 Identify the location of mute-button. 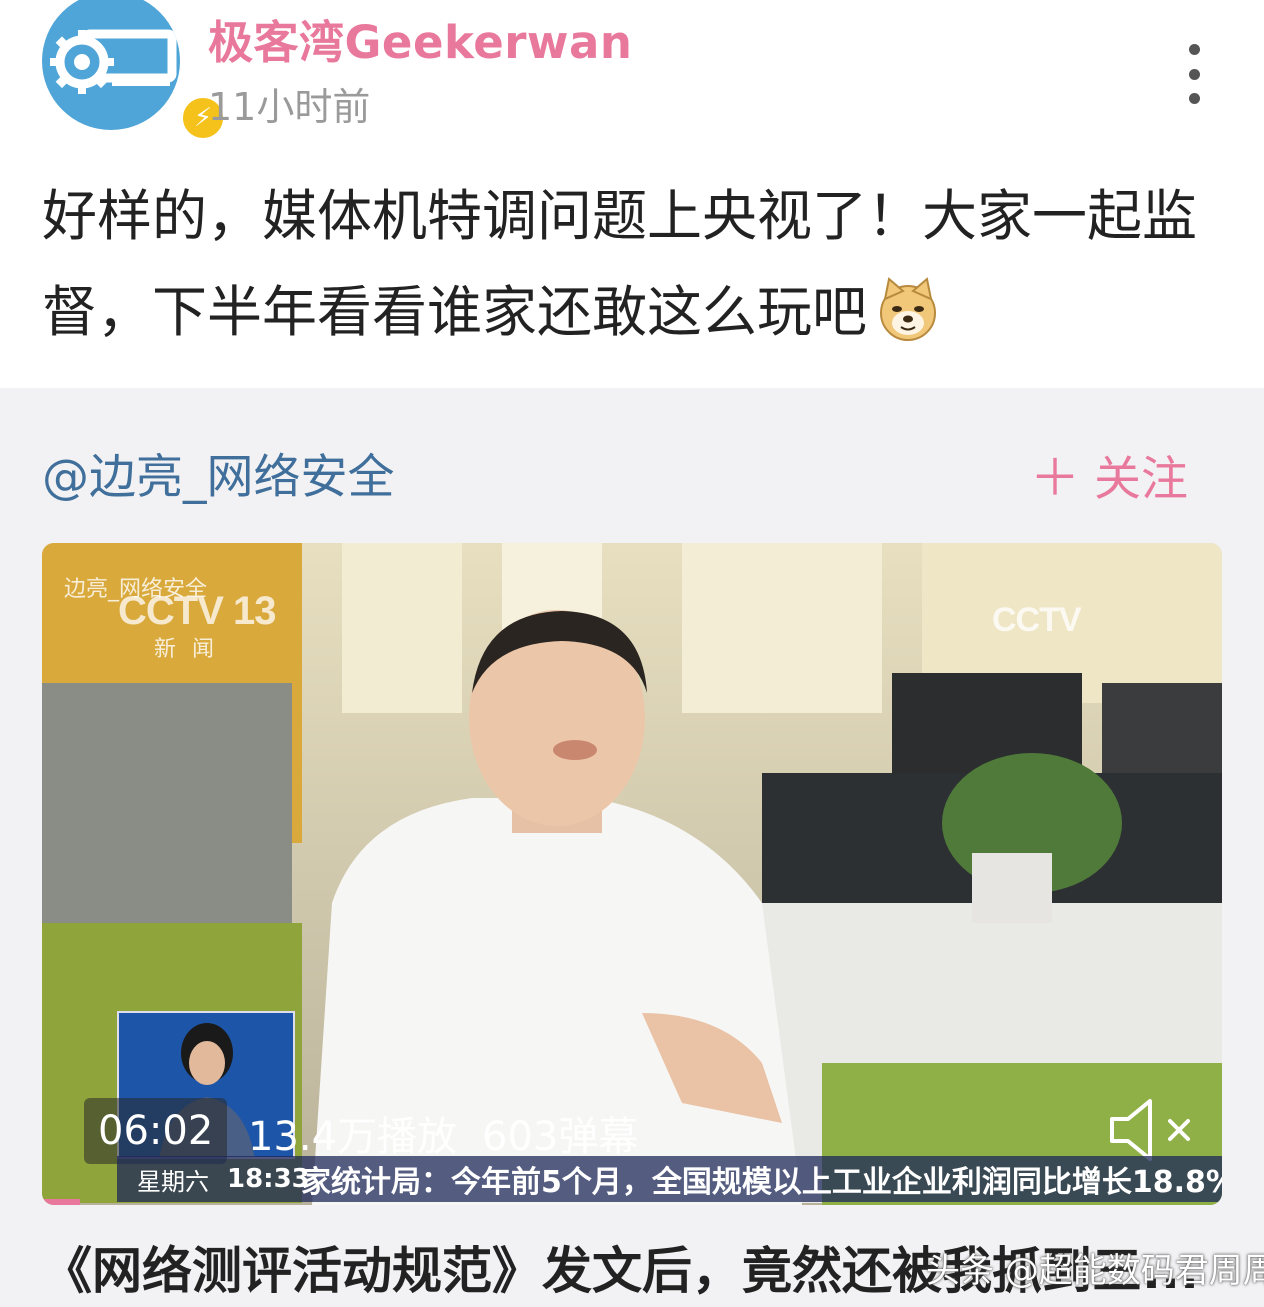
(1154, 1130).